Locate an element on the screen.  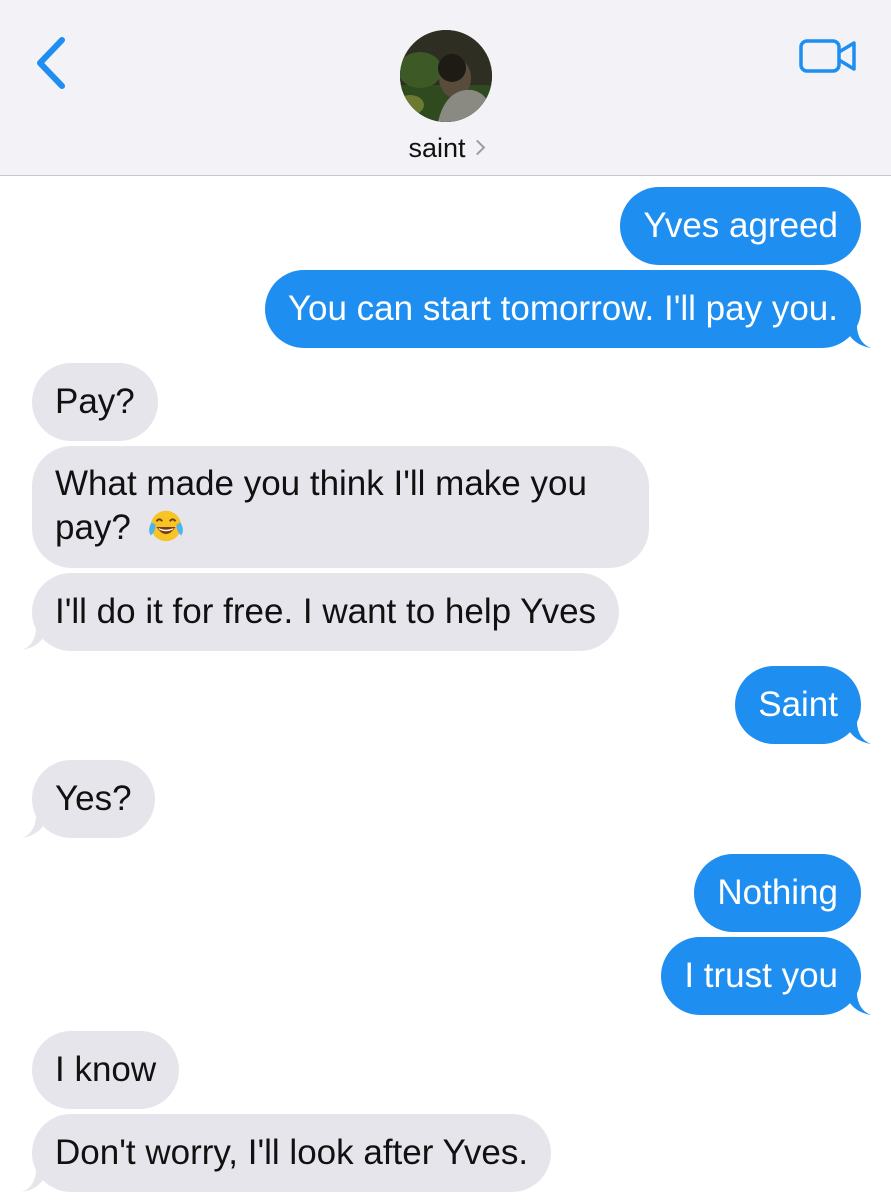
message-bubble-received: I know is located at coordinates (106, 1070).